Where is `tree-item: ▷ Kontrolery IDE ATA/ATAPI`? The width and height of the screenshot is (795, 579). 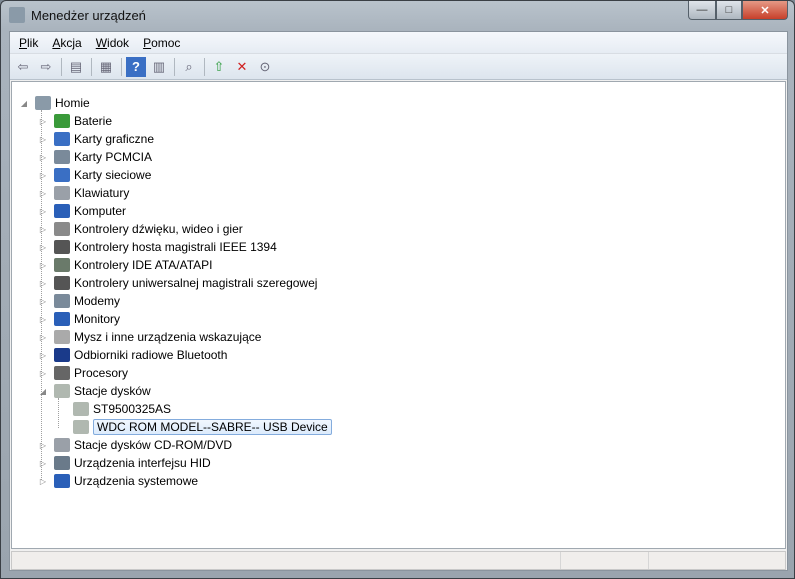
tree-item: ▷ Kontrolery IDE ATA/ATAPI is located at coordinates (125, 265).